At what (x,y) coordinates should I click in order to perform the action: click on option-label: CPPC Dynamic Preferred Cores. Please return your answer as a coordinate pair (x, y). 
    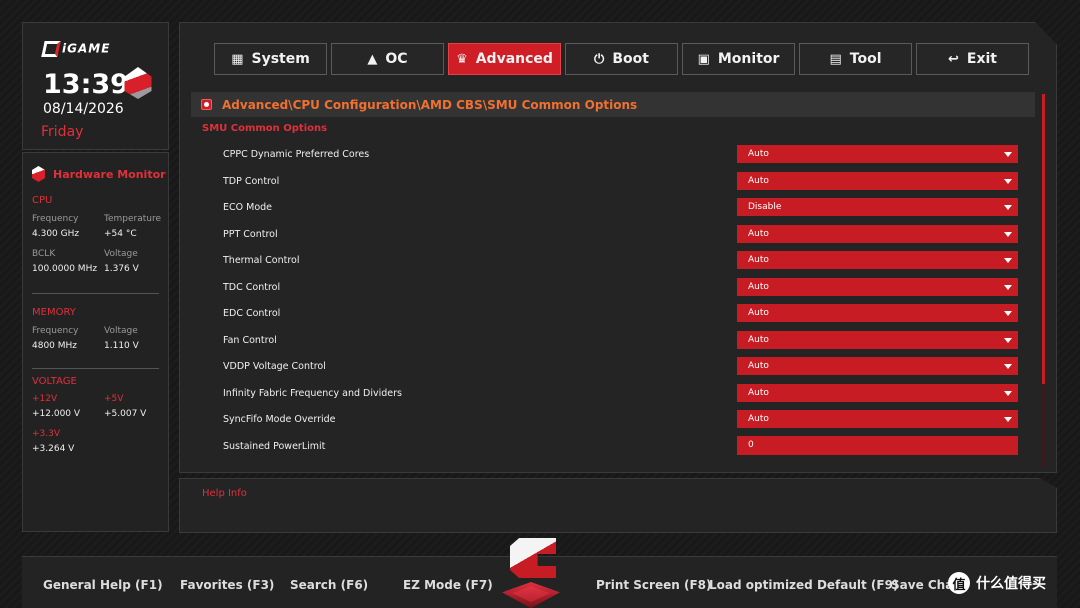
    Looking at the image, I should click on (296, 154).